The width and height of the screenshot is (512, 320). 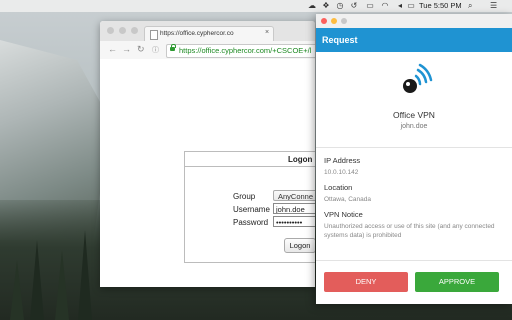 I want to click on clock-icon: ◷, so click(x=340, y=6).